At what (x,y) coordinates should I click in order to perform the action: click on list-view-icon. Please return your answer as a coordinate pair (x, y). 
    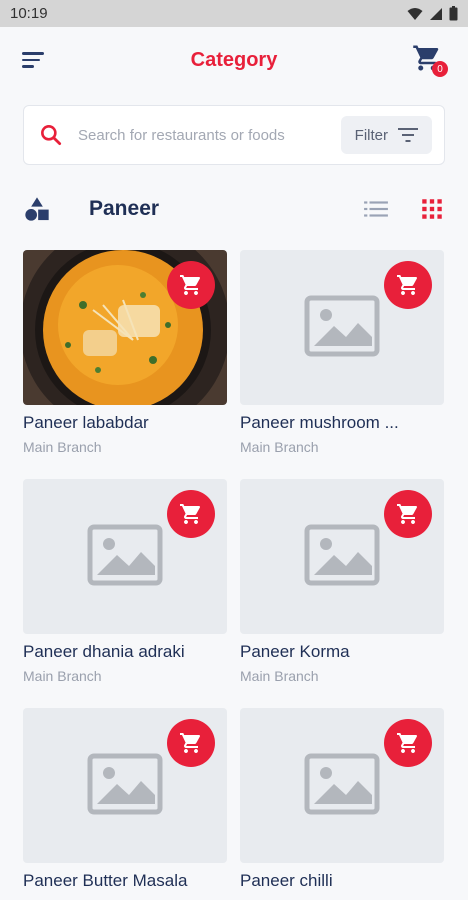
    Looking at the image, I should click on (376, 209).